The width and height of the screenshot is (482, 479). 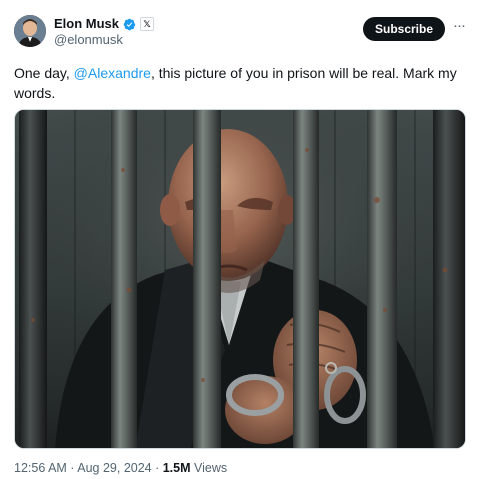 I want to click on more-options-icon: ···, so click(x=459, y=27).